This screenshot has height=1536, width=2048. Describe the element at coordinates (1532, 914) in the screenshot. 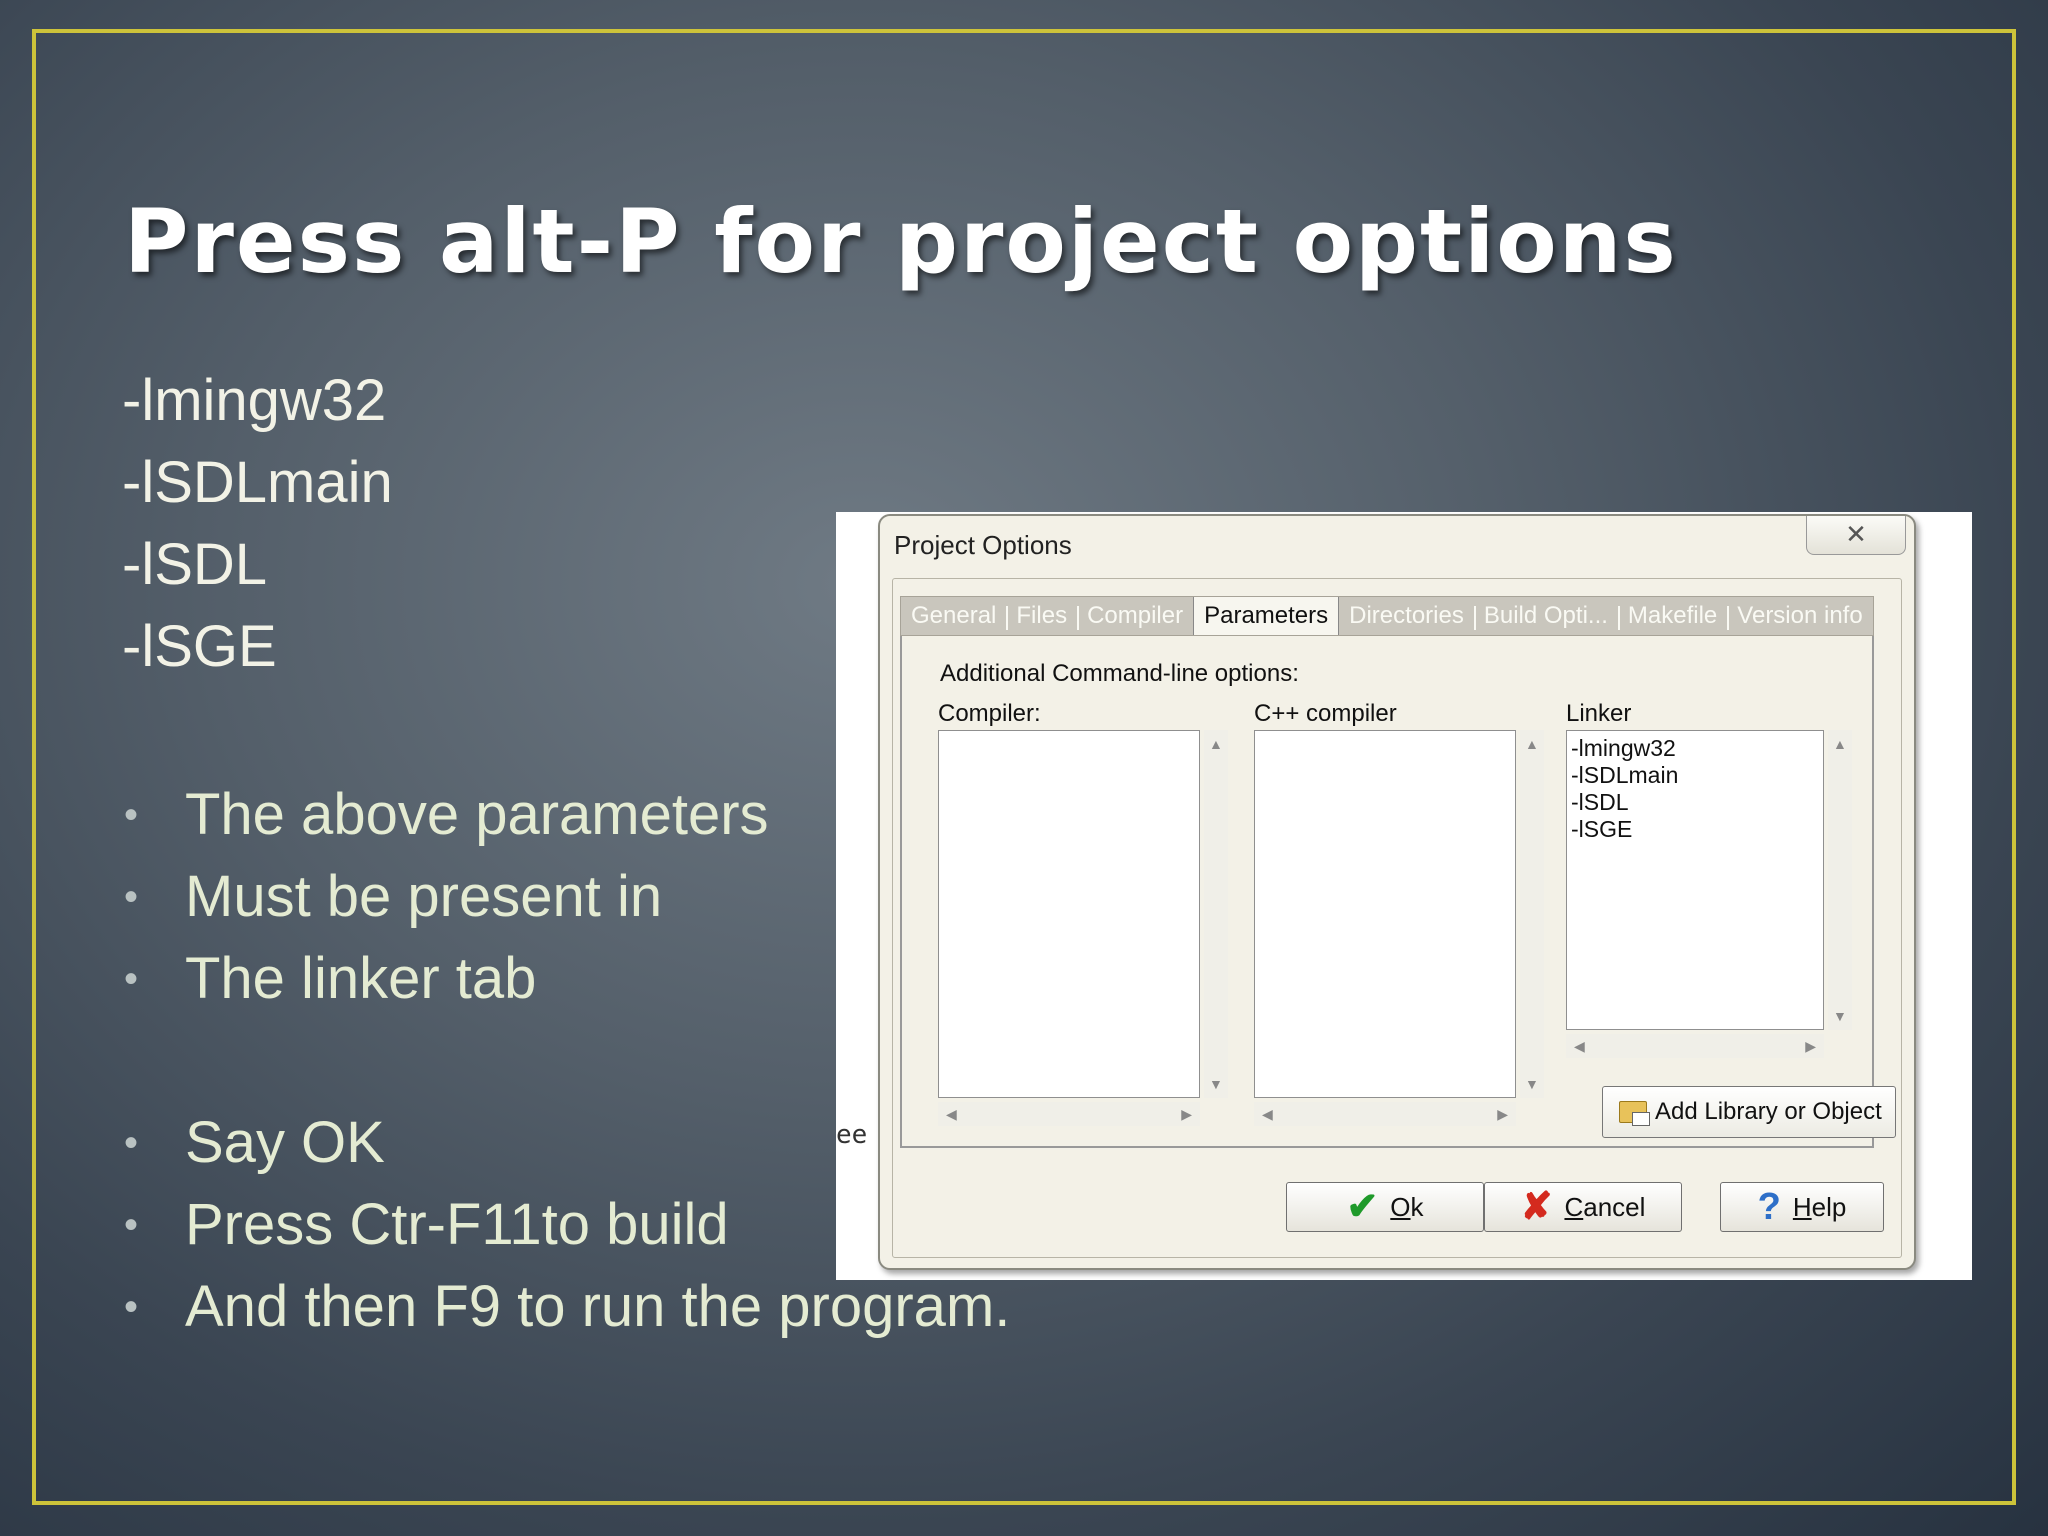

I see `cpp-compiler-vertical-scrollbar: ▲ ▼` at that location.